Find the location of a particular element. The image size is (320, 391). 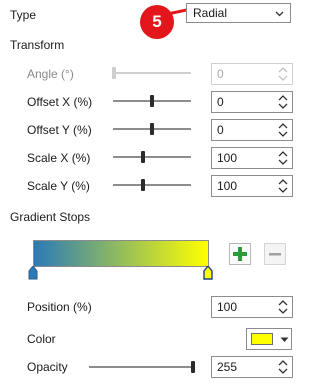

offset-x-value: 0 is located at coordinates (220, 102).